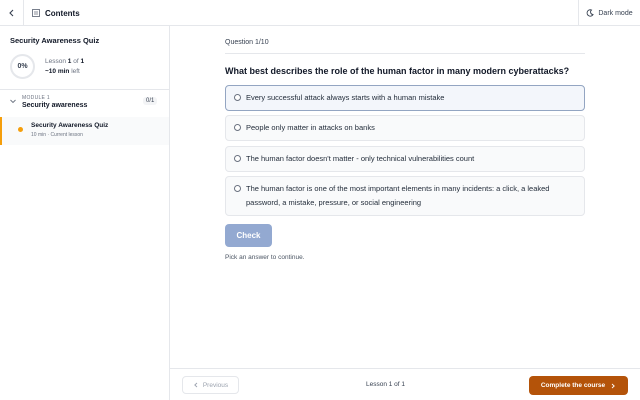 The height and width of the screenshot is (400, 640). I want to click on current-lesson-dot, so click(20, 129).